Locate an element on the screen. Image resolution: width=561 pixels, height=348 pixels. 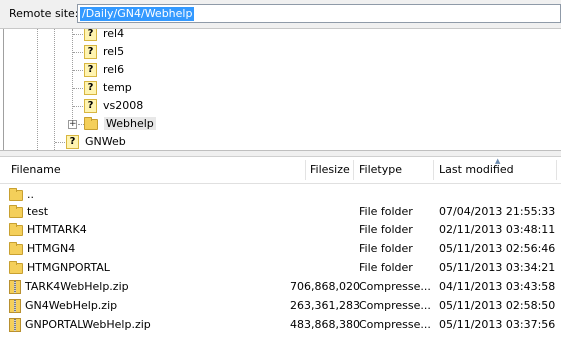
tree-item-label: temp is located at coordinates (117, 87).